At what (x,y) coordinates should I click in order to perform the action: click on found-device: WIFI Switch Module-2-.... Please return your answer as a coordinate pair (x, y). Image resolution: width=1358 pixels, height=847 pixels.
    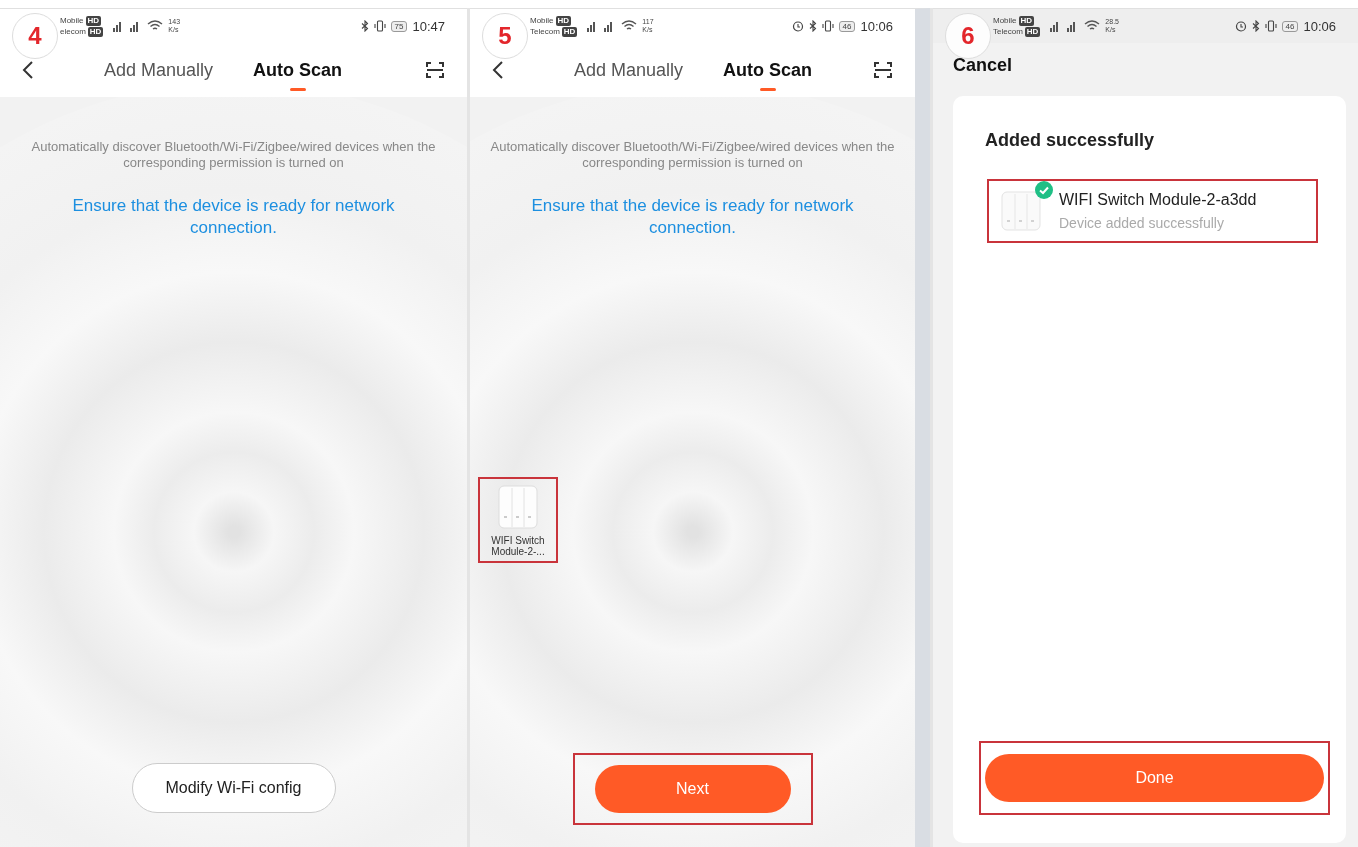
    Looking at the image, I should click on (518, 520).